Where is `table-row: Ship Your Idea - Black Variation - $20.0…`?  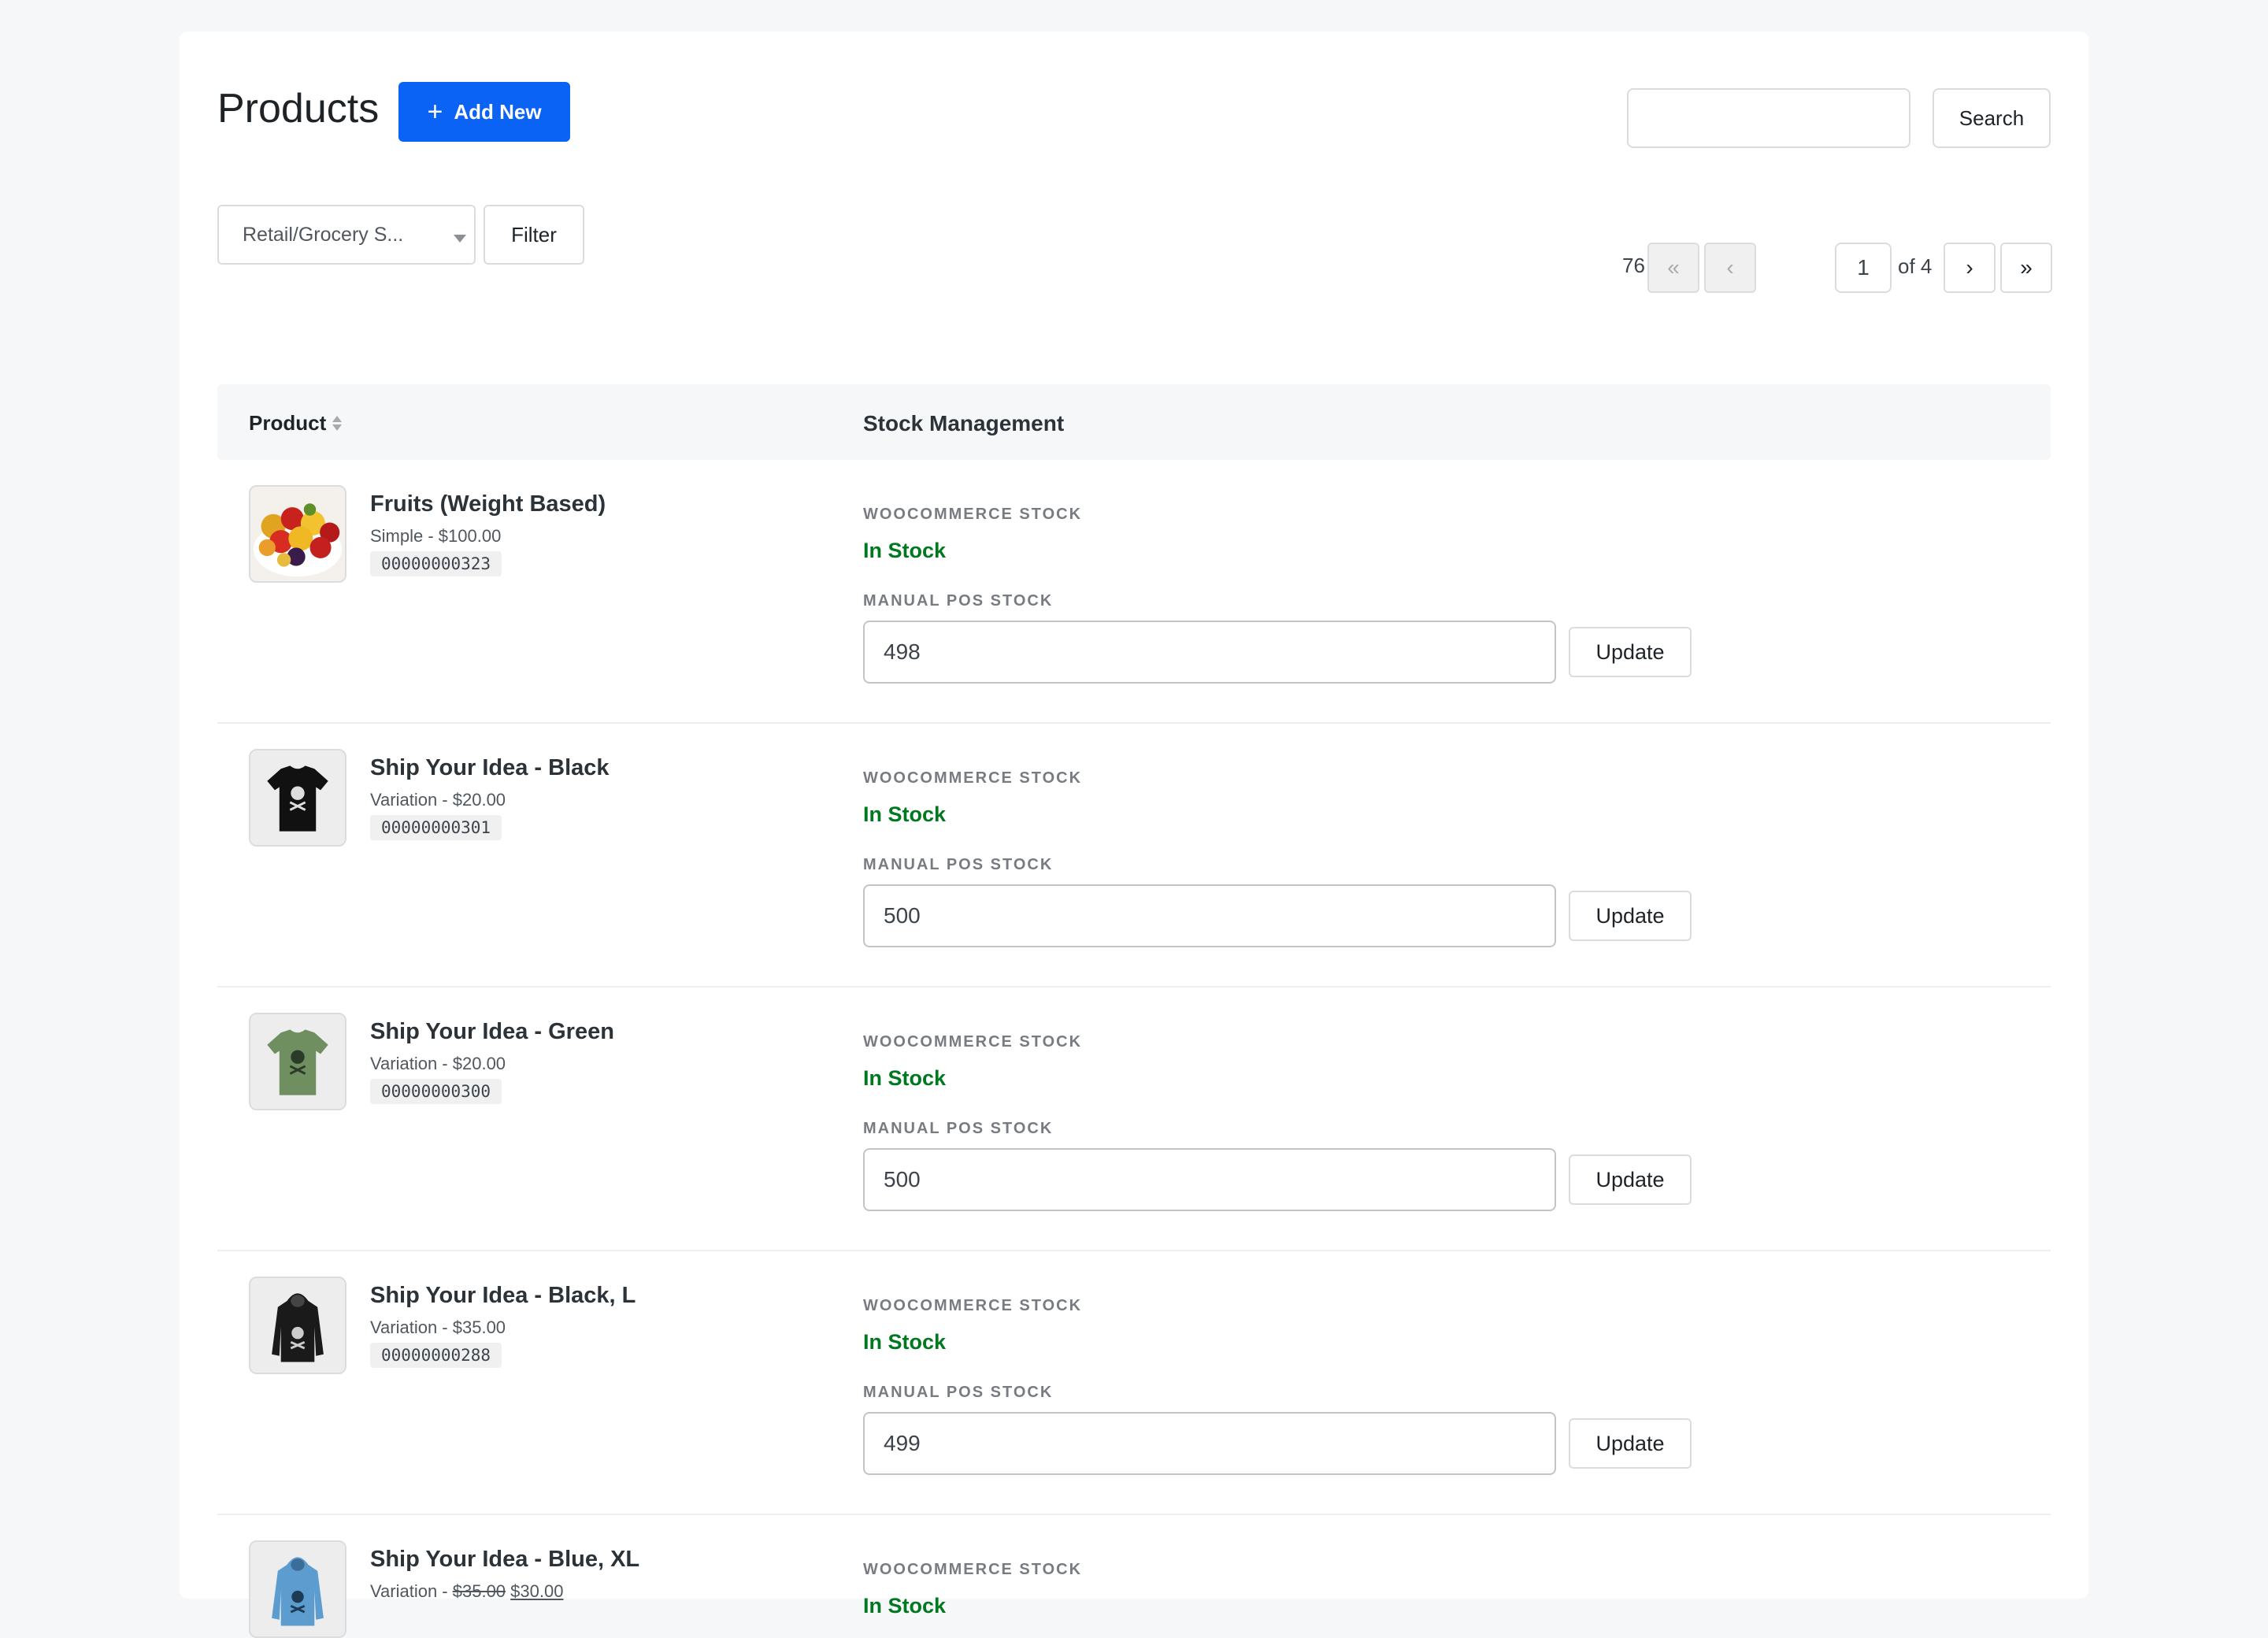
table-row: Ship Your Idea - Black Variation - $20.0… is located at coordinates (1134, 856).